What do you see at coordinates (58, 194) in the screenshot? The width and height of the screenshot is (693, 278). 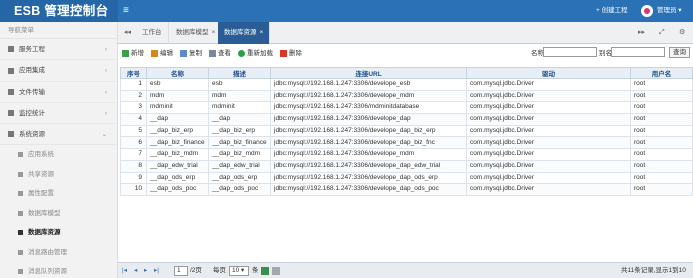 I see `sidebar-subitem: 属性配置` at bounding box center [58, 194].